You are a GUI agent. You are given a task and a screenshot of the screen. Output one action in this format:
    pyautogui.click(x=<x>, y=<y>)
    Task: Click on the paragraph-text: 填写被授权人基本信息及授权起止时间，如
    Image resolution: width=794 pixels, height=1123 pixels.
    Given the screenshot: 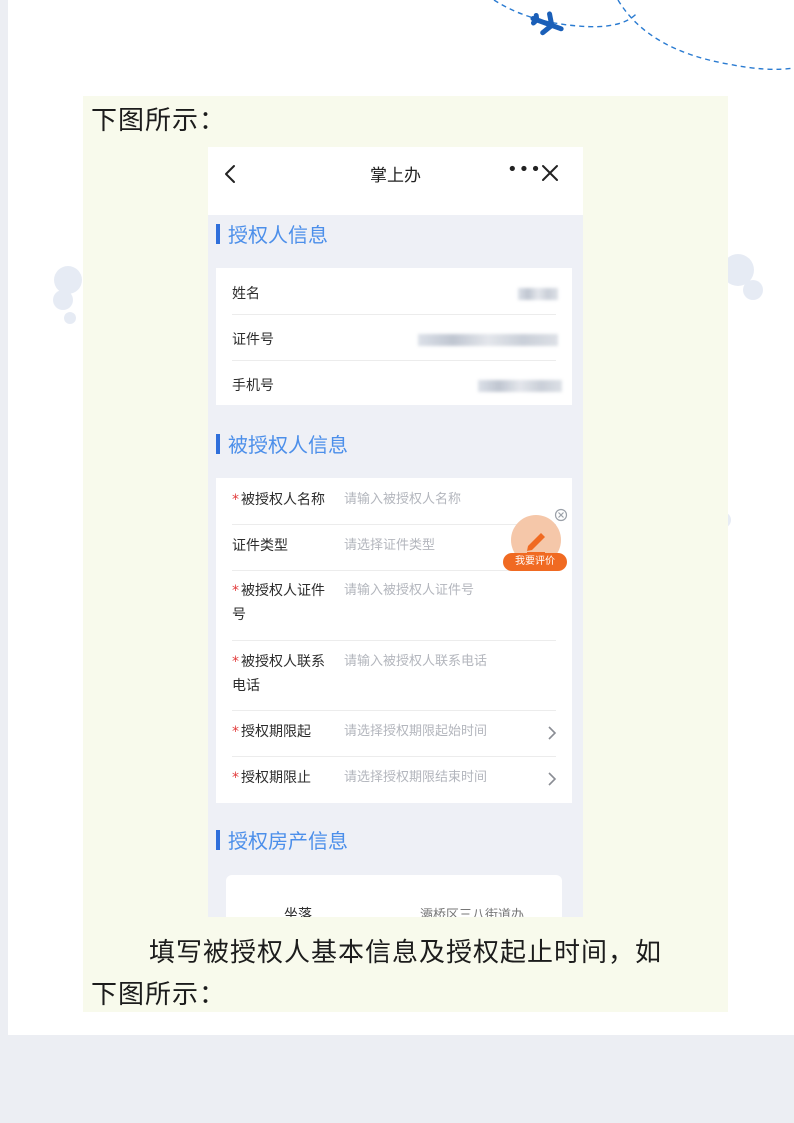 What is the action you would take?
    pyautogui.click(x=406, y=953)
    